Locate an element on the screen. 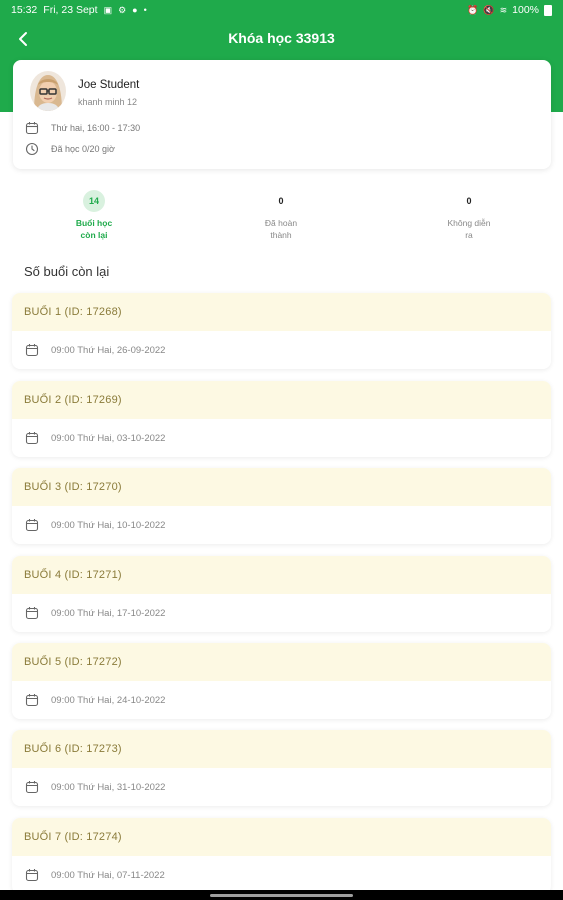 The image size is (563, 900). schedule-row: Thứ hai, 16:00 - 17:30 is located at coordinates (82, 128).